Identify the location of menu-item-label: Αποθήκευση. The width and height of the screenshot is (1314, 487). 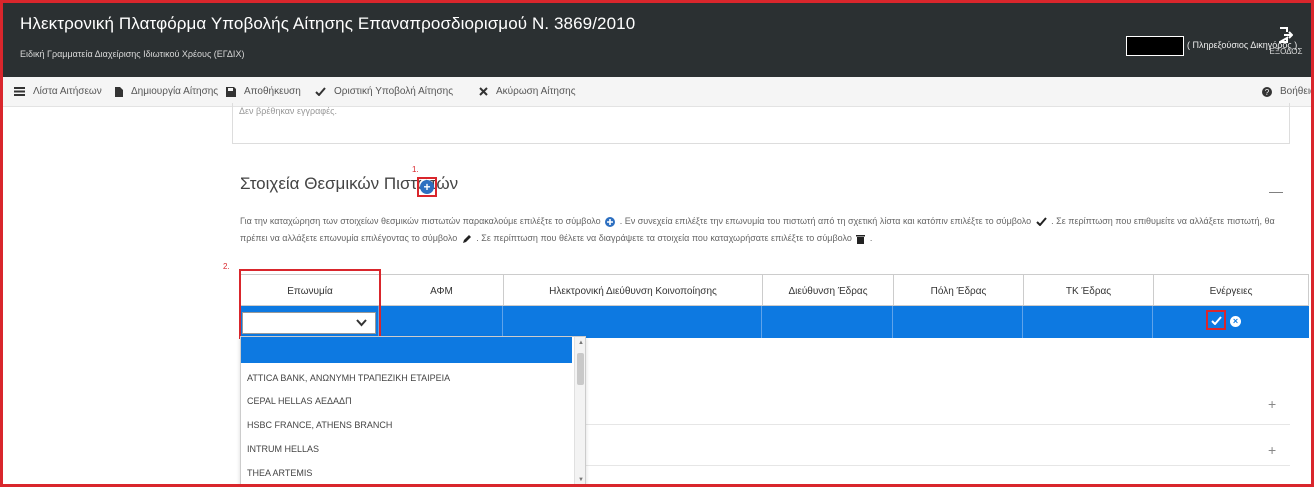
(272, 91).